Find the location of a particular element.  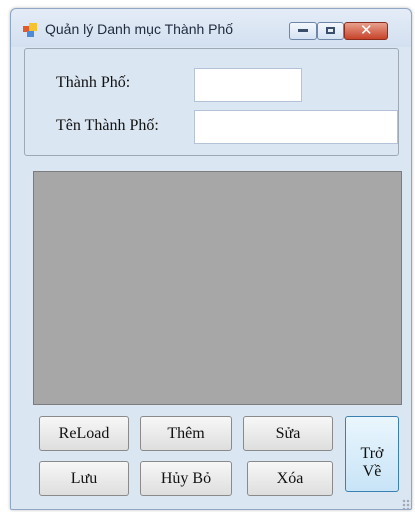

minimize-icon is located at coordinates (303, 30).